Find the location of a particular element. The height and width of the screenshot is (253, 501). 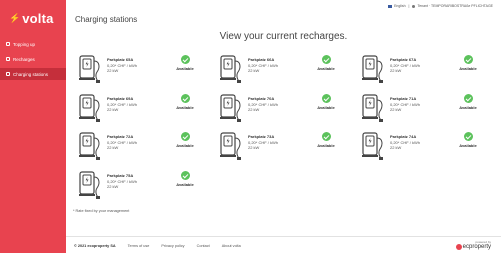

station-name: Parkplatz 75A is located at coordinates (120, 175).